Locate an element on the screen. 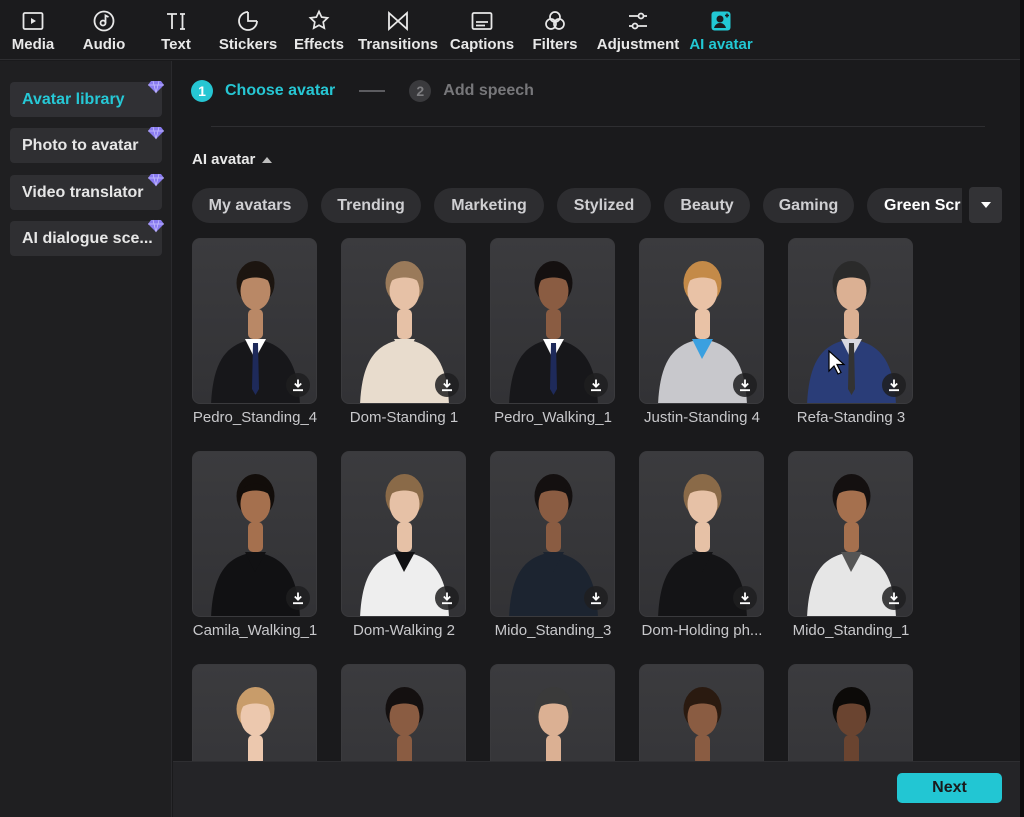  avatar-name: Justin-Standing 4 is located at coordinates (702, 417).